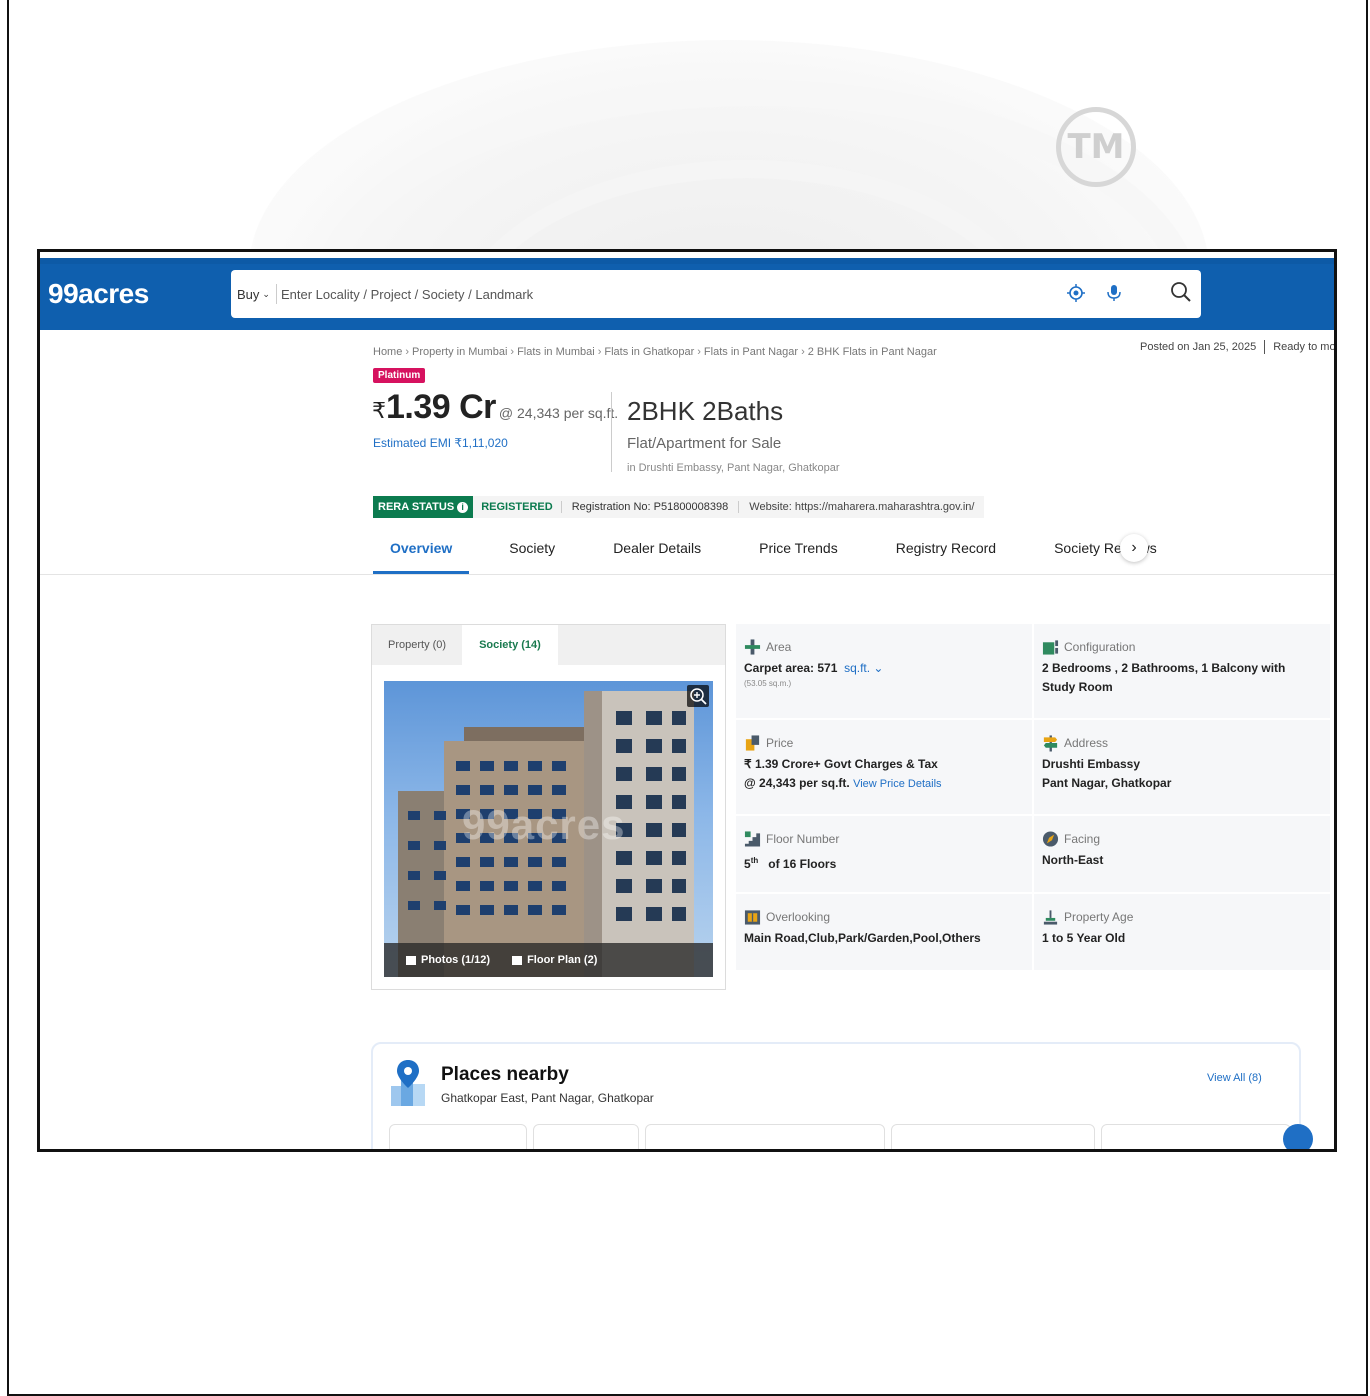  Describe the element at coordinates (631, 294) in the screenshot. I see `search-input` at that location.